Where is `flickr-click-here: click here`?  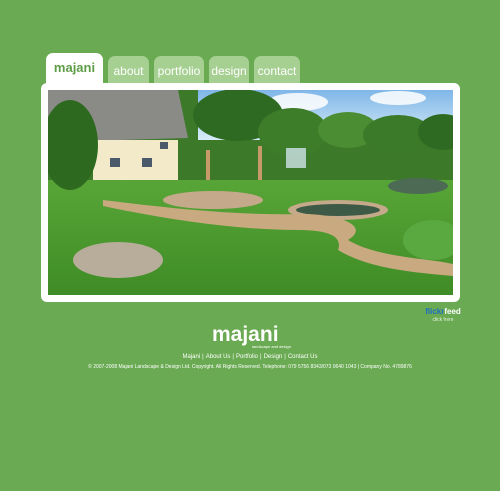 flickr-click-here: click here is located at coordinates (443, 320).